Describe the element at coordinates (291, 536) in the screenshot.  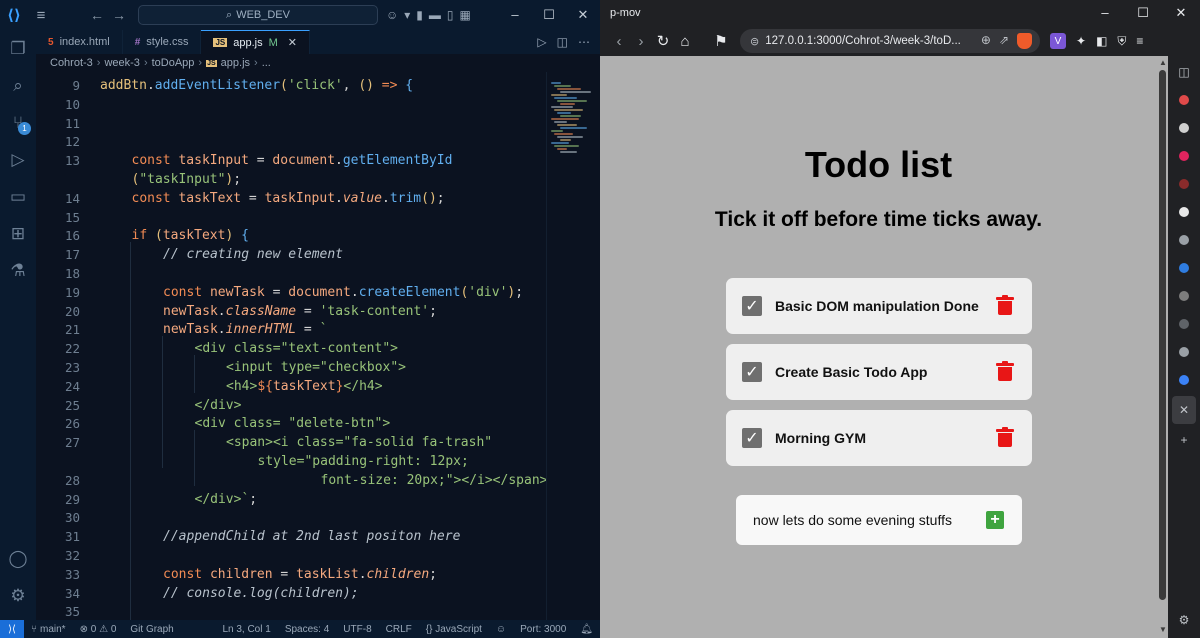
I see `code-line: 31 //appendChild at 2nd last positon here` at that location.